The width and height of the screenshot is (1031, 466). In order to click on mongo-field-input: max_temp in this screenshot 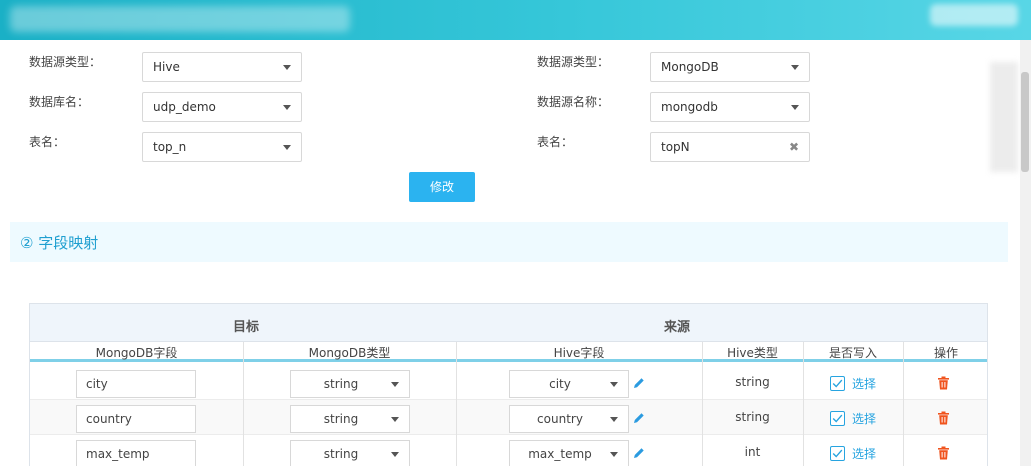, I will do `click(136, 453)`.